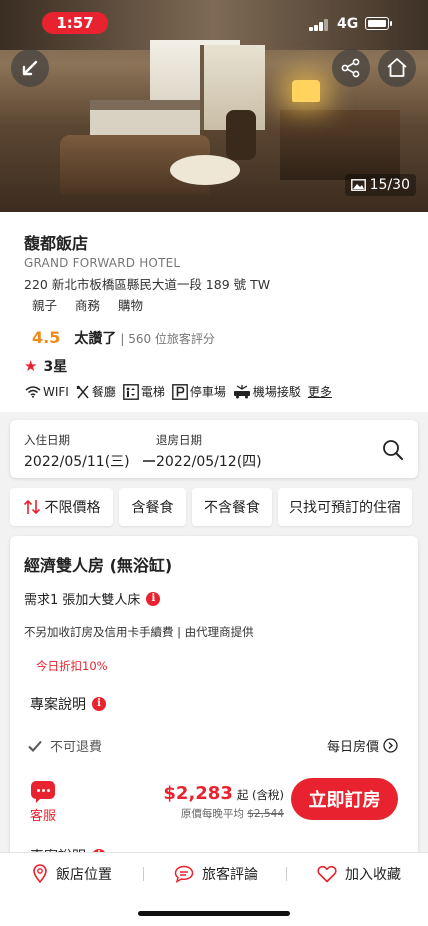 The image size is (428, 926). Describe the element at coordinates (45, 305) in the screenshot. I see `tag: 親子` at that location.